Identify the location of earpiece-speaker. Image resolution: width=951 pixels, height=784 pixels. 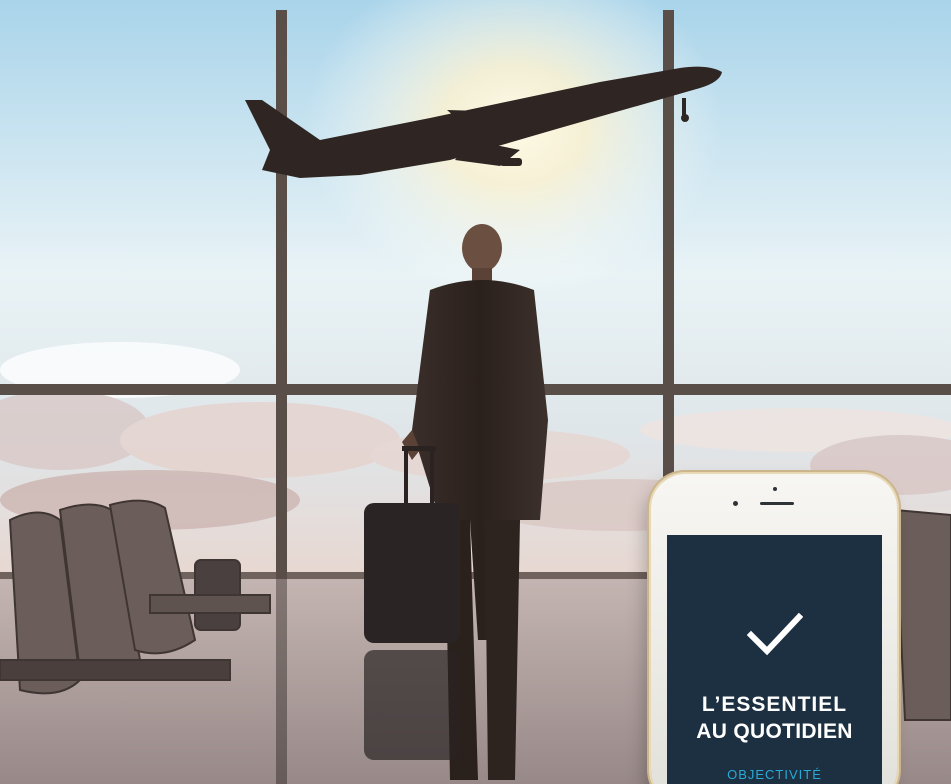
(777, 503).